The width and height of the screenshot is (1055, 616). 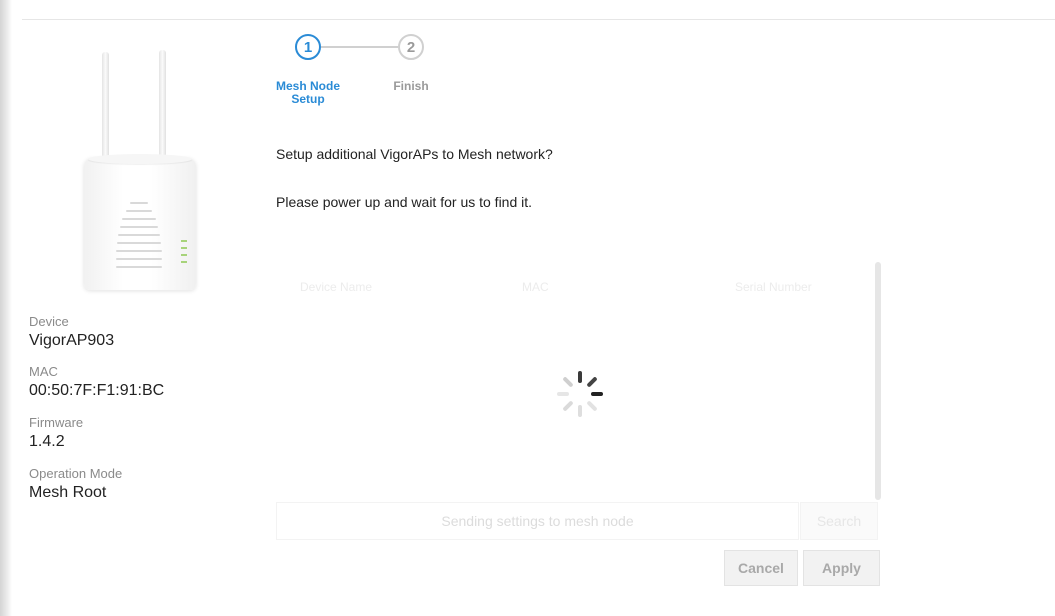 I want to click on mac-value: 00:50:7F:F1:91:BC, so click(x=97, y=390).